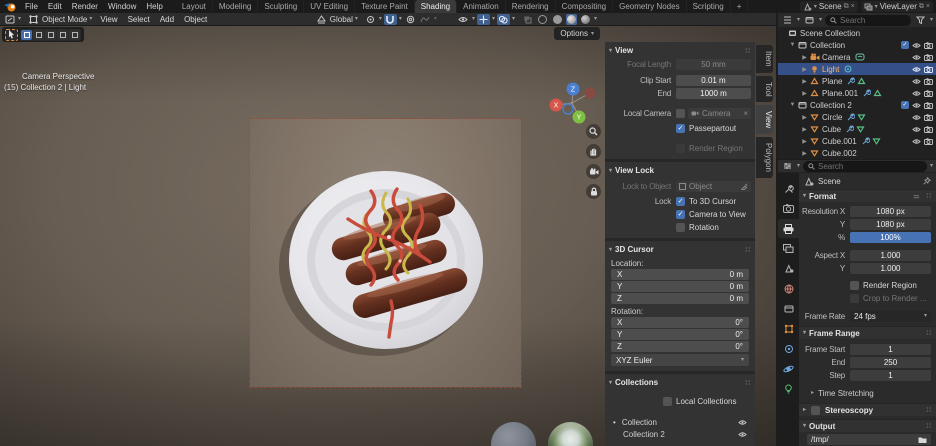 The image size is (936, 446). I want to click on outliner-search-input, so click(873, 20).